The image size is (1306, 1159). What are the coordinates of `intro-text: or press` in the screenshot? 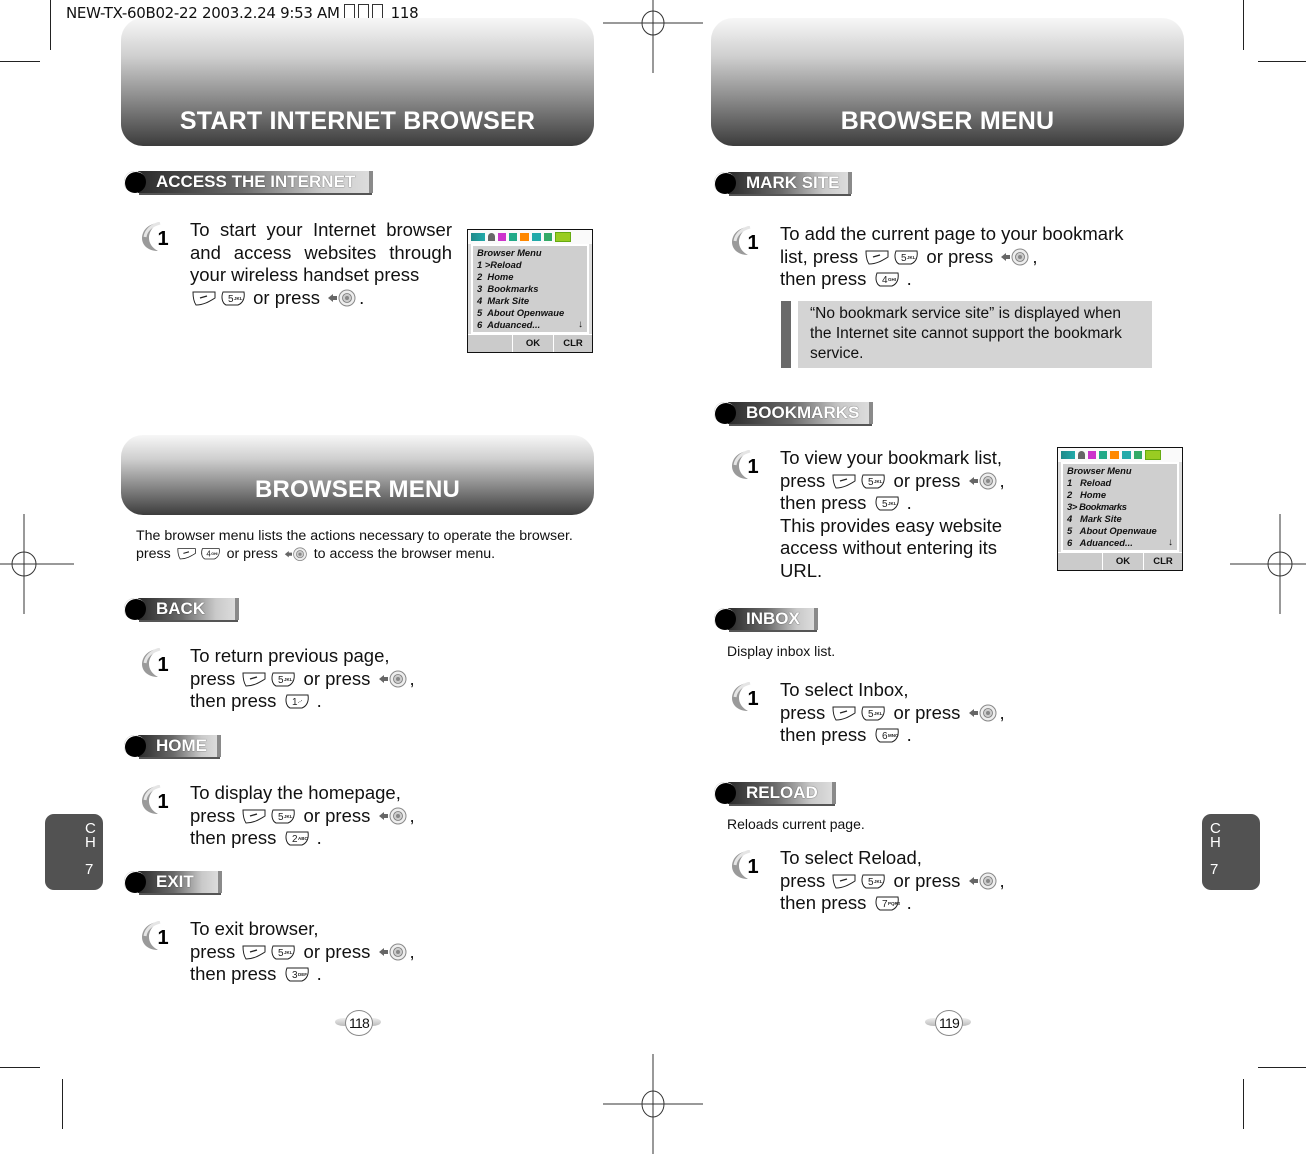 It's located at (252, 554).